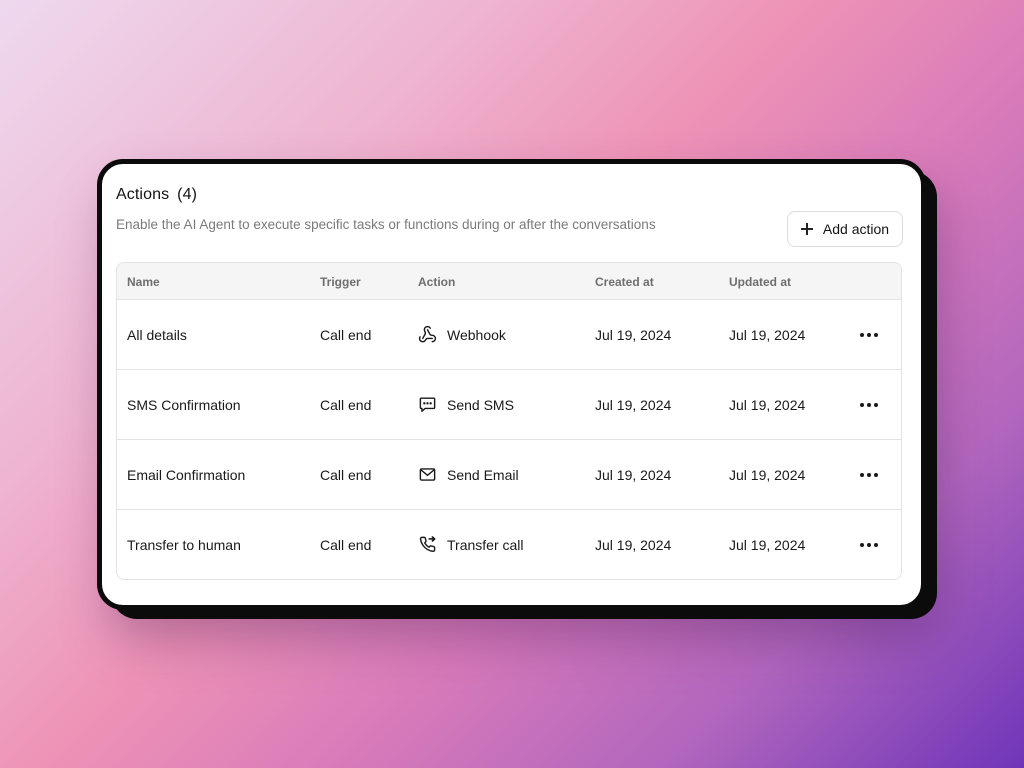 This screenshot has width=1024, height=768. What do you see at coordinates (187, 194) in the screenshot?
I see `actions-count: (4)` at bounding box center [187, 194].